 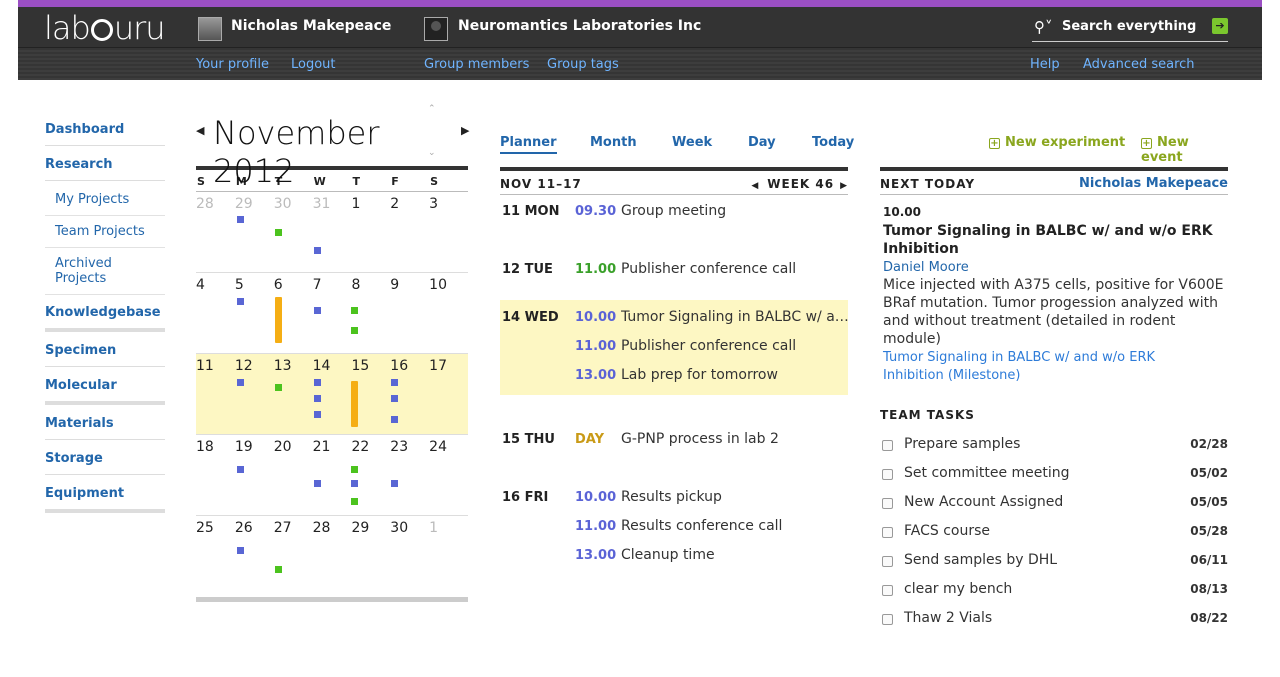 What do you see at coordinates (583, 64) in the screenshot?
I see `group-tags-link: Group tags` at bounding box center [583, 64].